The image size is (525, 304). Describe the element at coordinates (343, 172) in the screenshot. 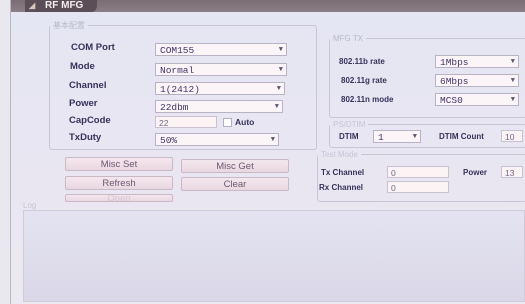

I see `tx-channel-label: Tx Channel` at that location.